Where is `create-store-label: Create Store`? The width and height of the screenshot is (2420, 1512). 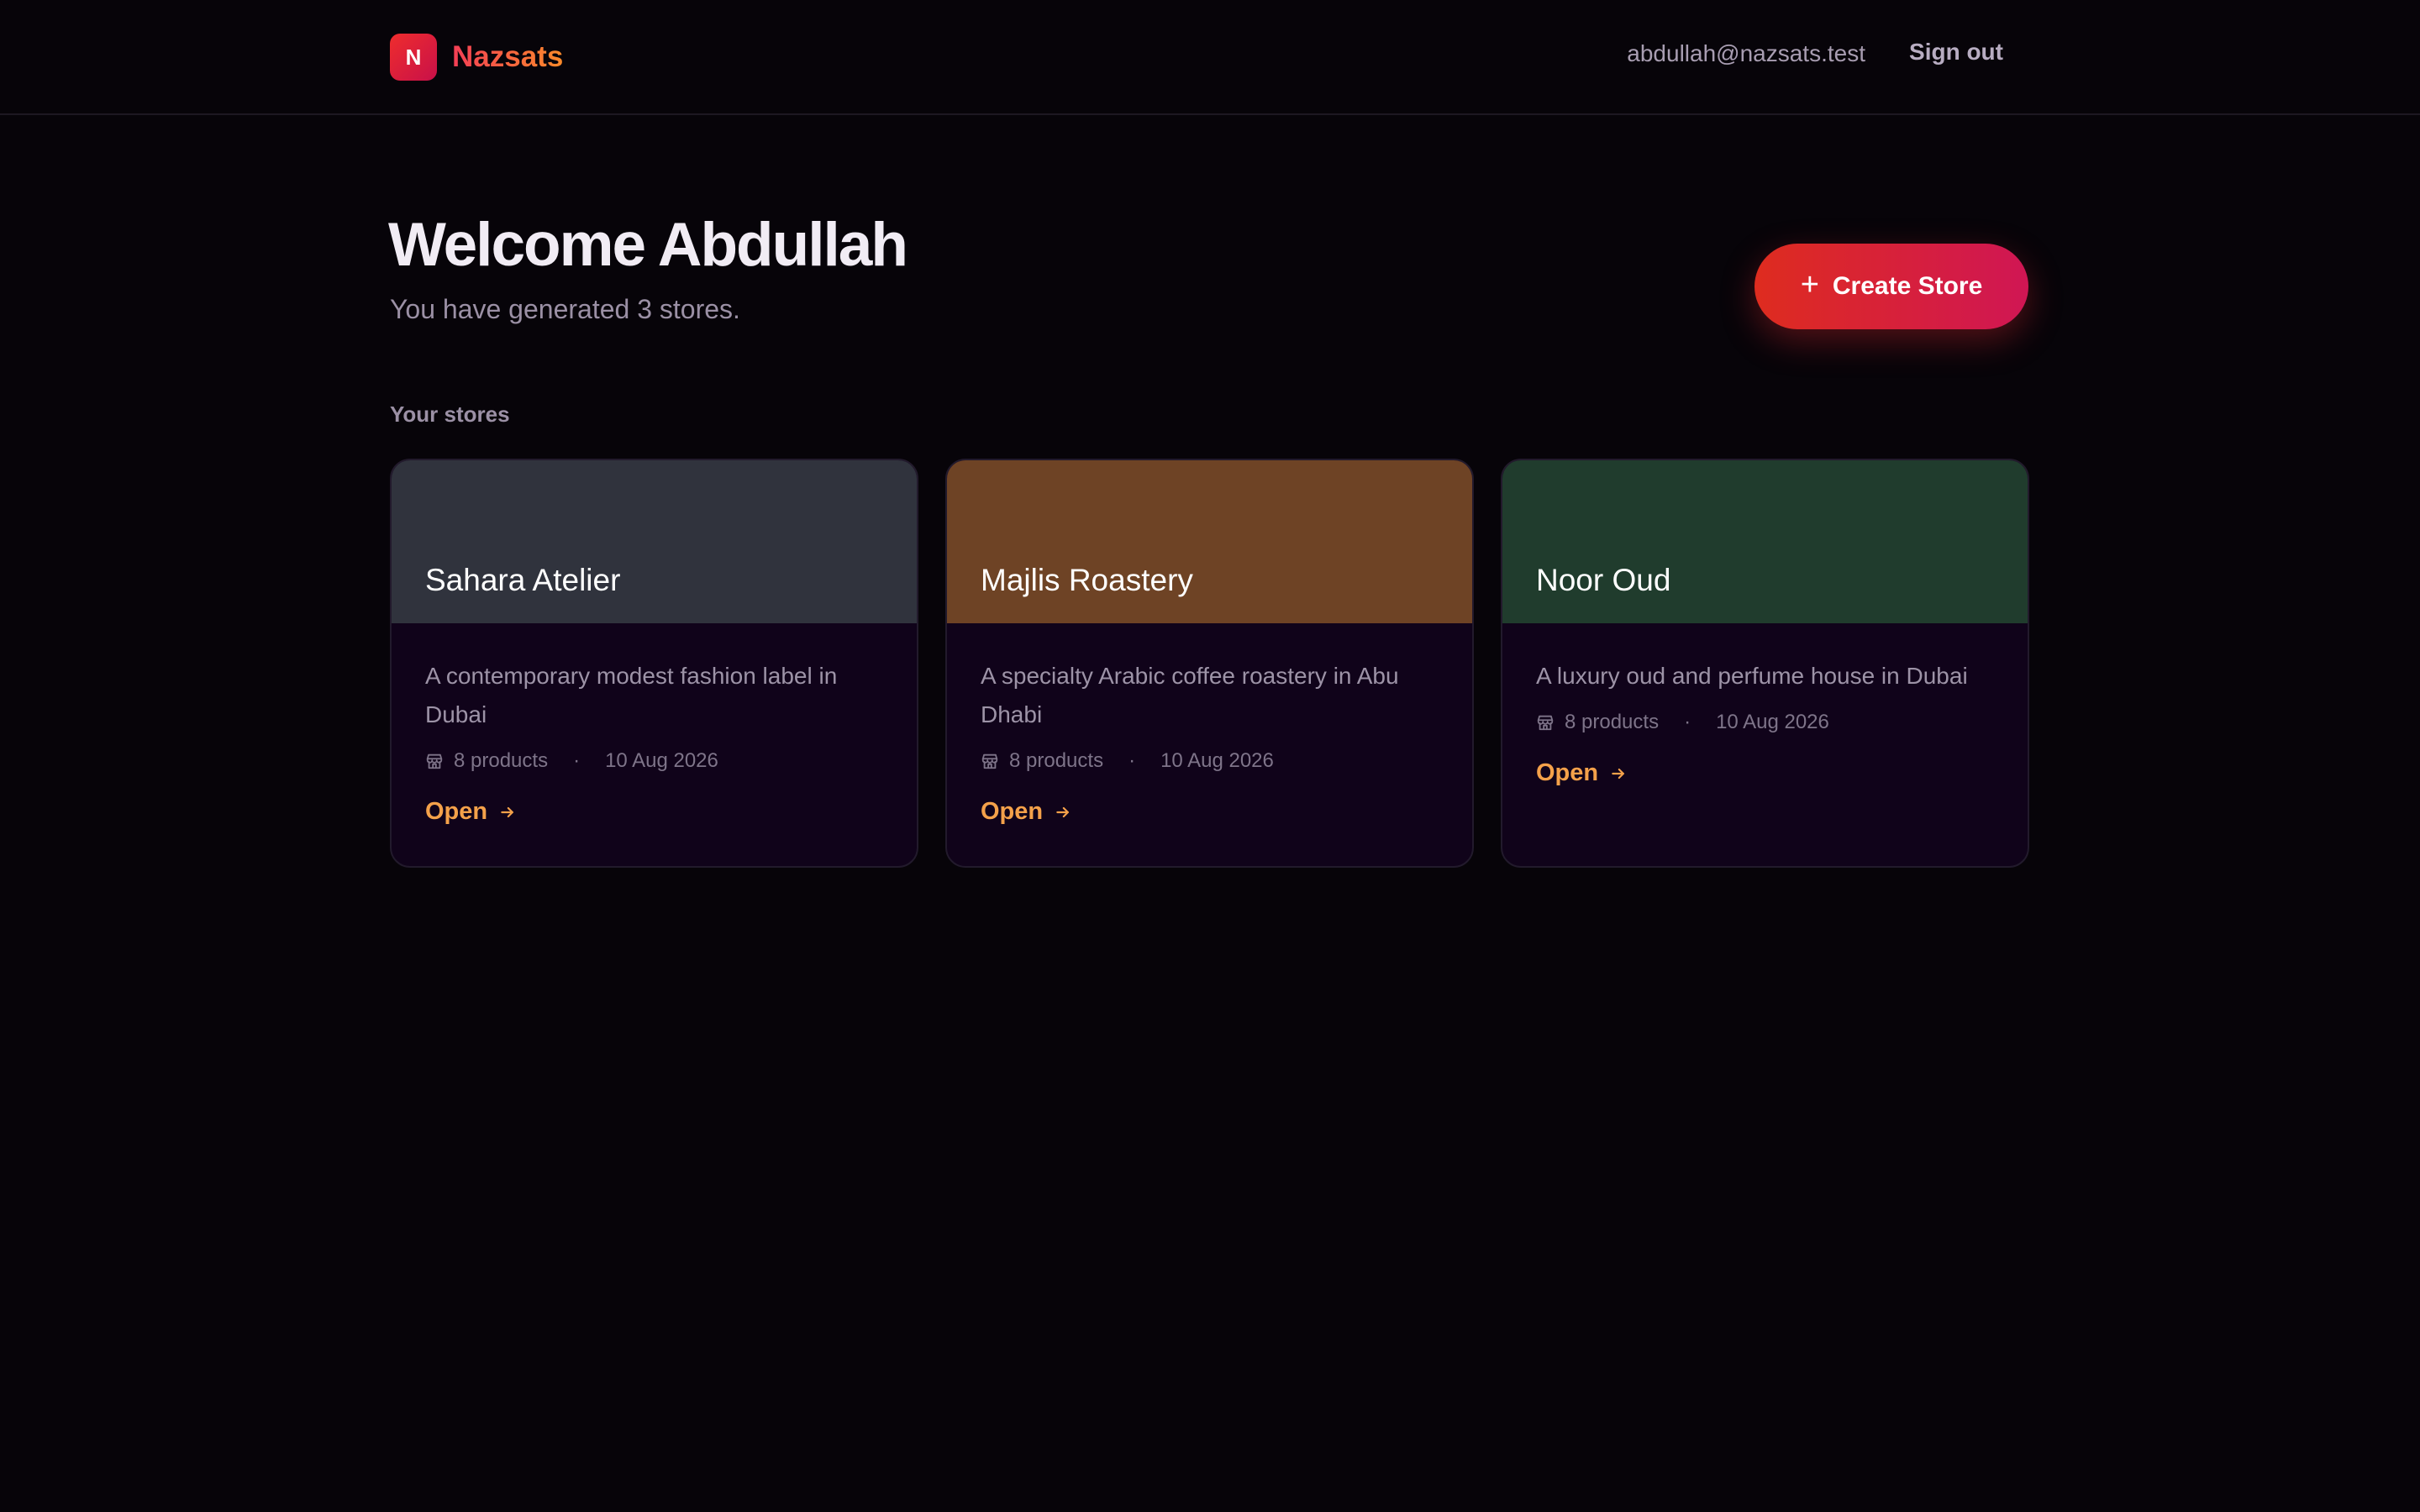
create-store-label: Create Store is located at coordinates (1908, 286).